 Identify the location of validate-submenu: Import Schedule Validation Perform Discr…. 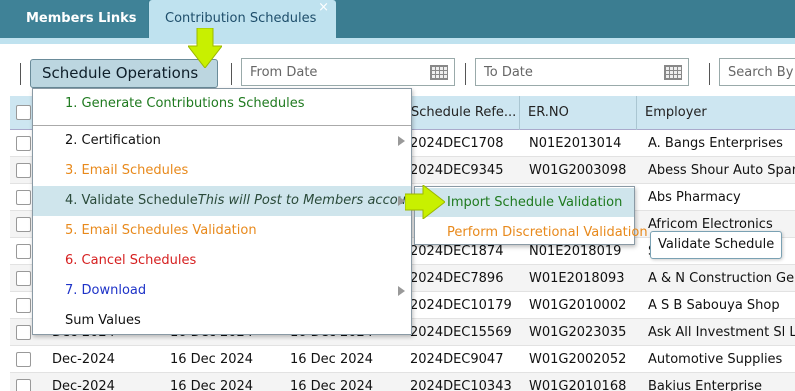
(531, 216).